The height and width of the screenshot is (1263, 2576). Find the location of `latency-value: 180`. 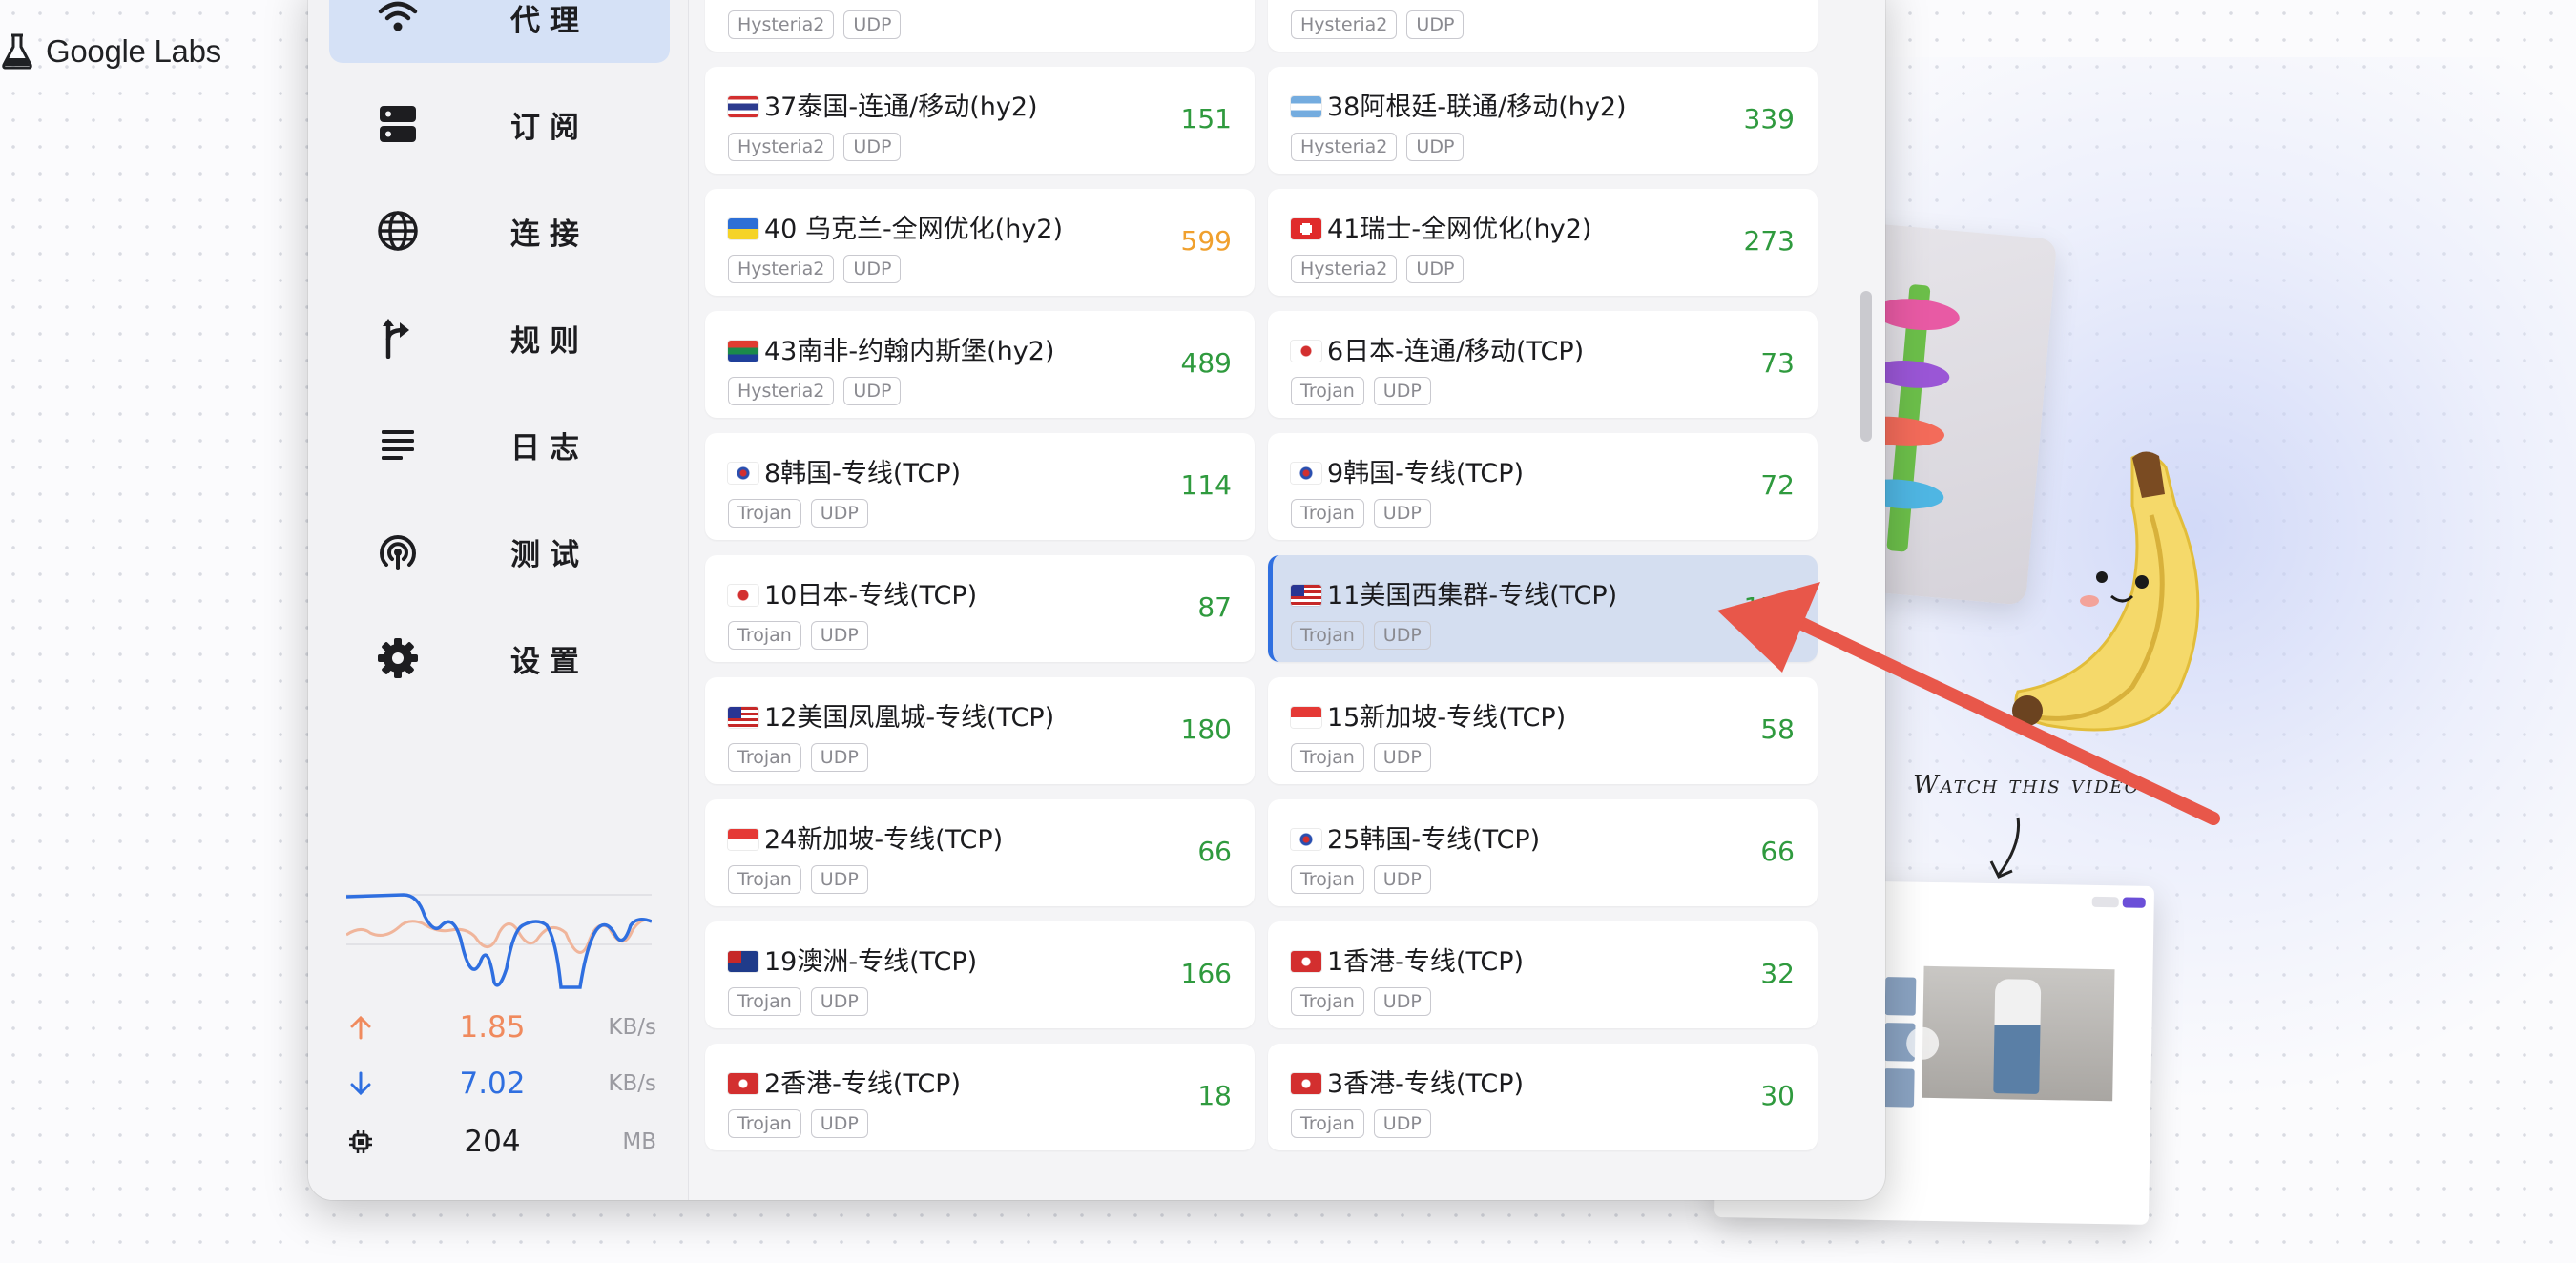

latency-value: 180 is located at coordinates (1206, 730).